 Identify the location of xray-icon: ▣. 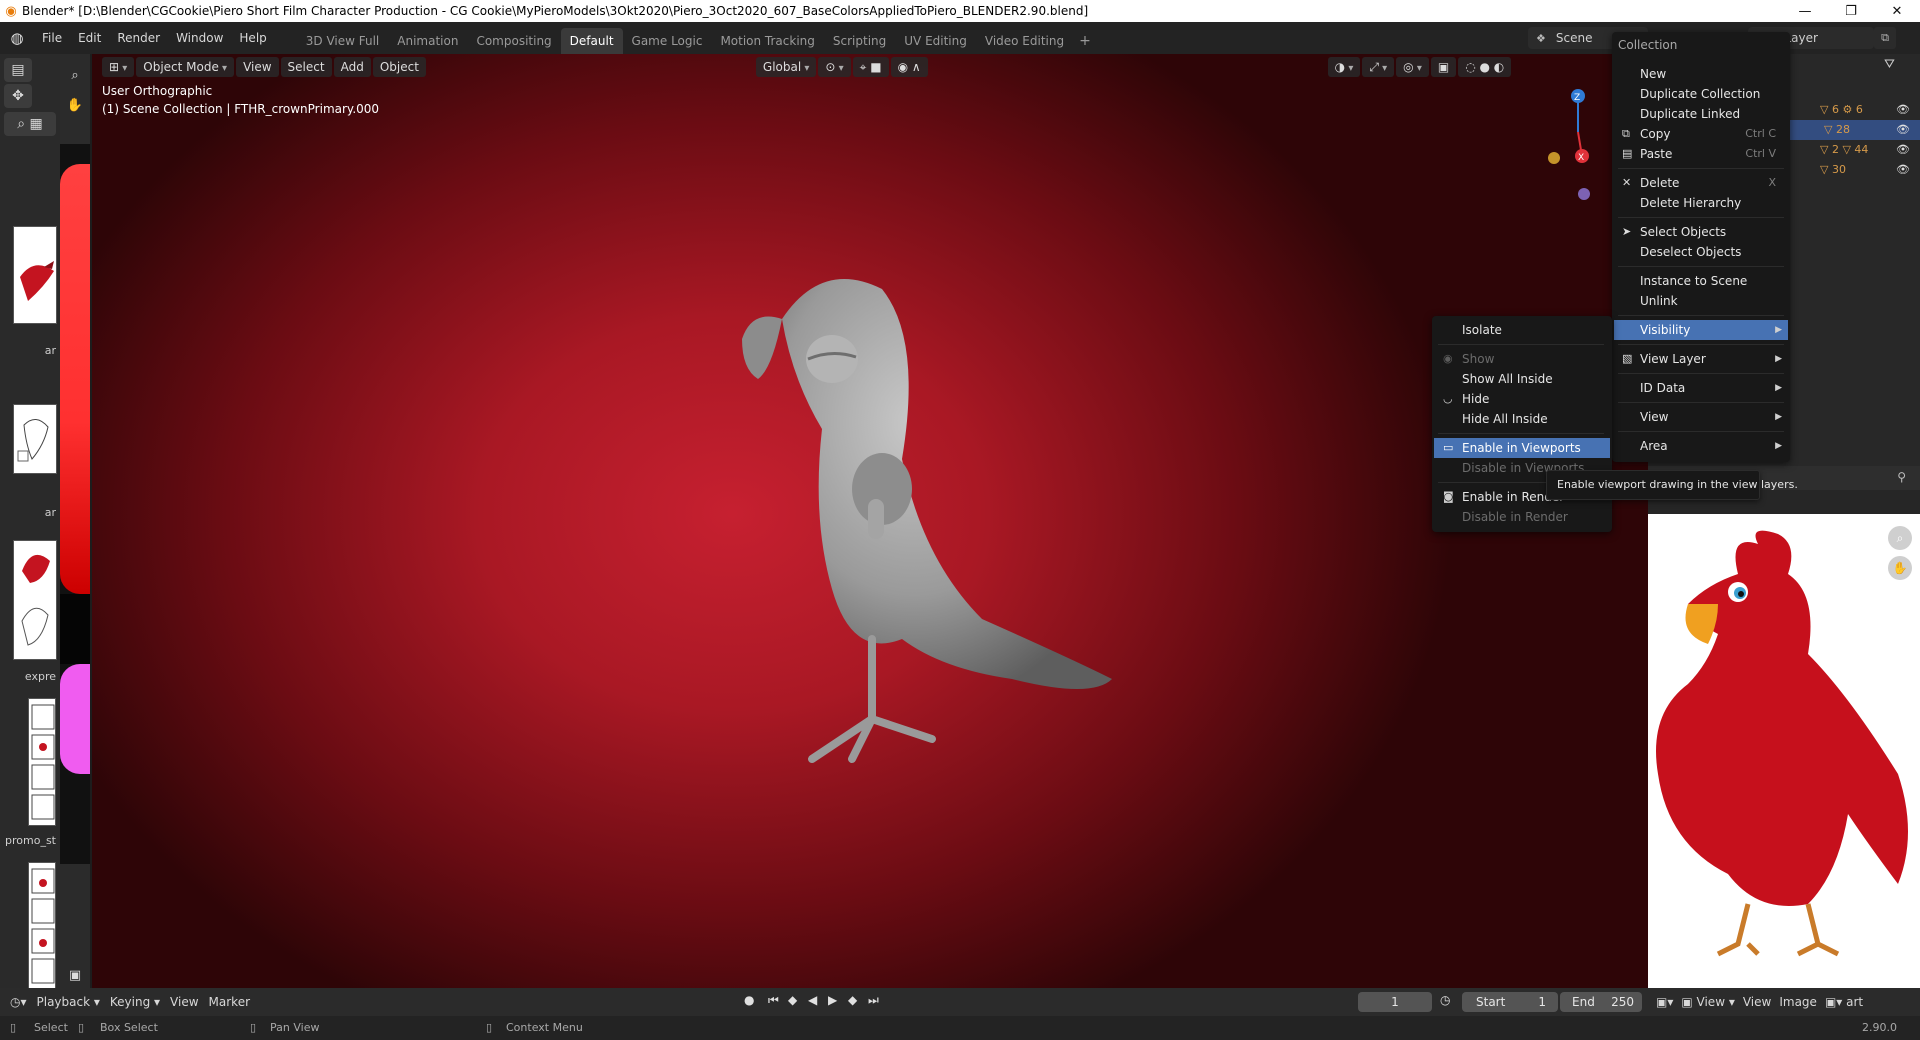
(1443, 67).